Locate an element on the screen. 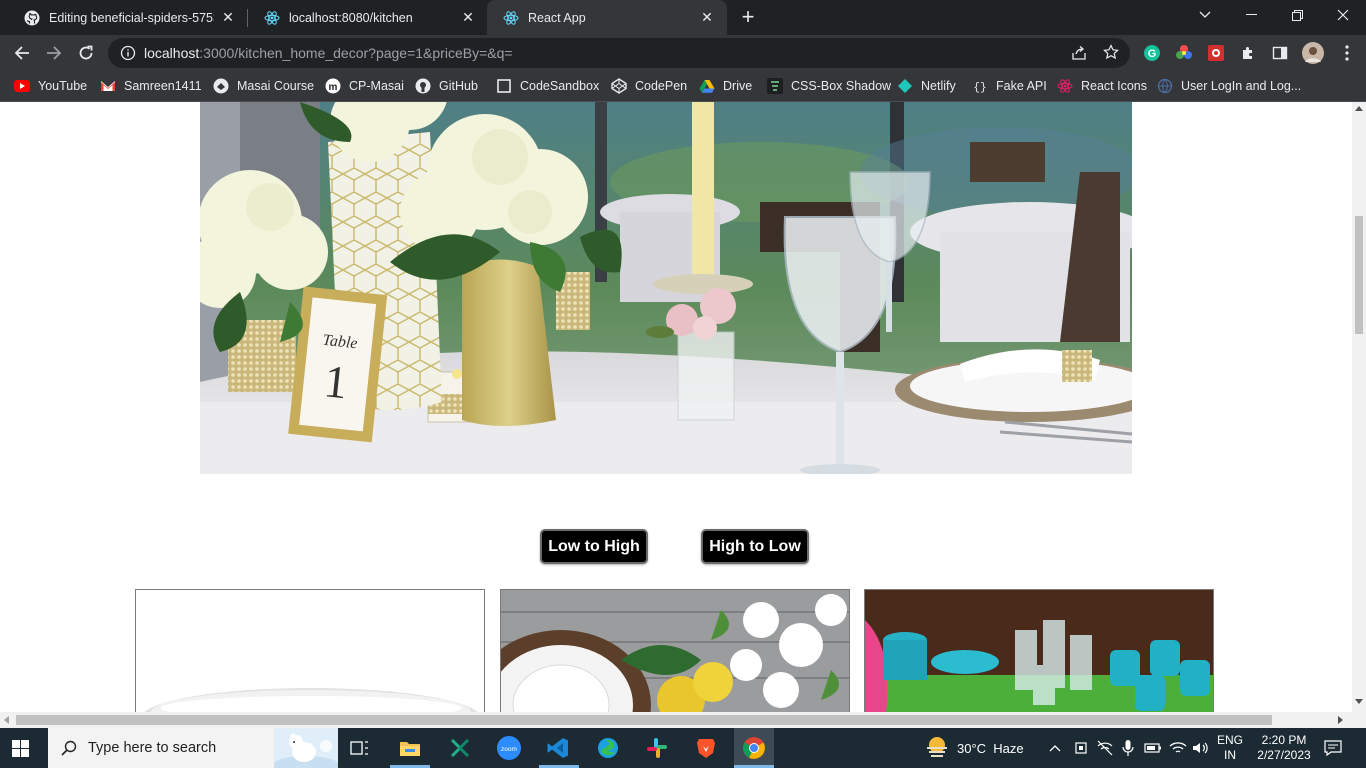 This screenshot has height=768, width=1366. svg-text: zoom is located at coordinates (509, 749).